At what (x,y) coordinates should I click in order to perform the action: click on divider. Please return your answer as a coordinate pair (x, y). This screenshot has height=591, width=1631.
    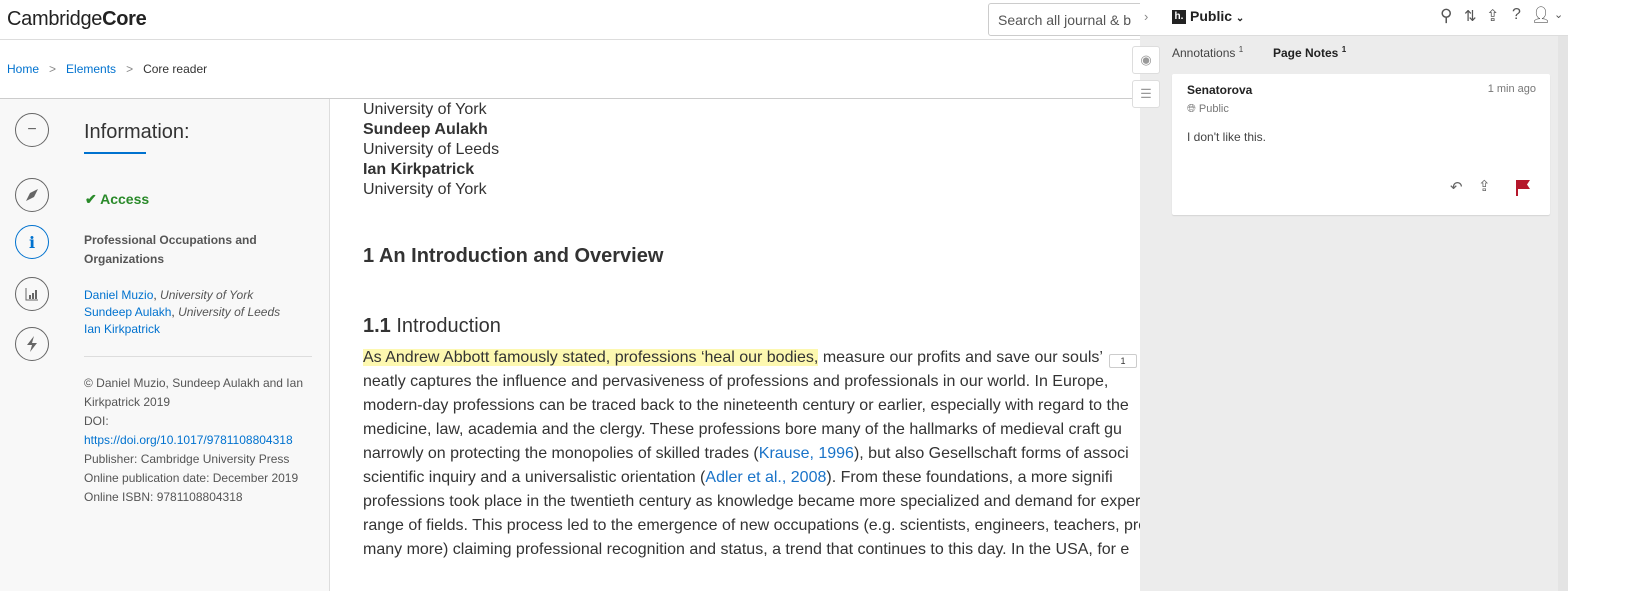
    Looking at the image, I should click on (198, 356).